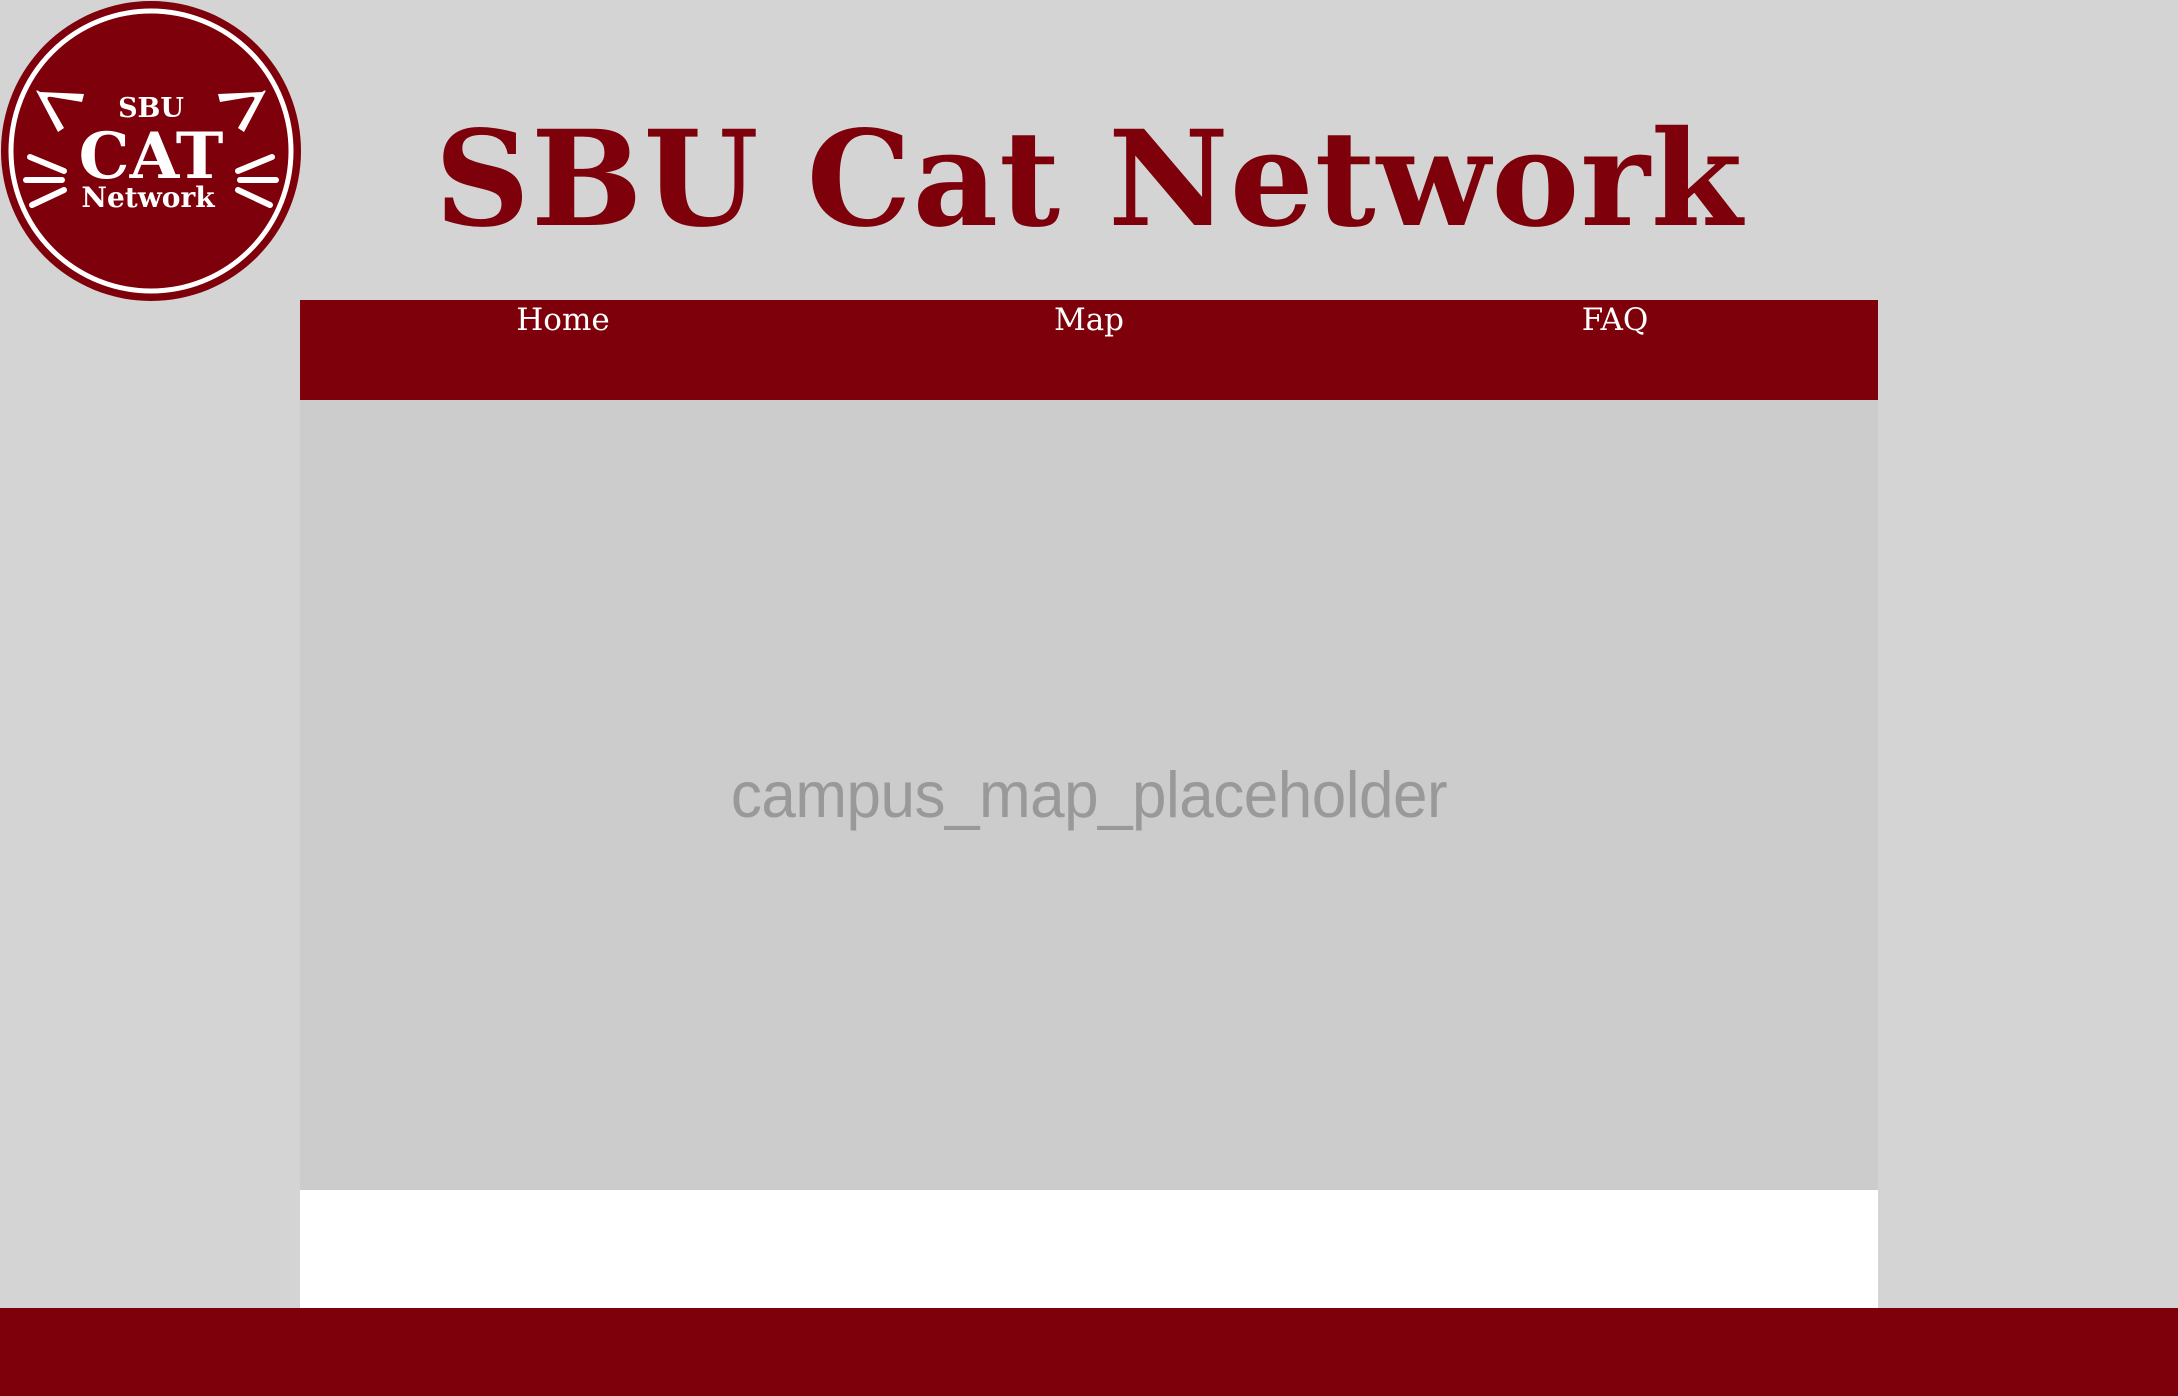  Describe the element at coordinates (1089, 320) in the screenshot. I see `nav-map-link: Map` at that location.